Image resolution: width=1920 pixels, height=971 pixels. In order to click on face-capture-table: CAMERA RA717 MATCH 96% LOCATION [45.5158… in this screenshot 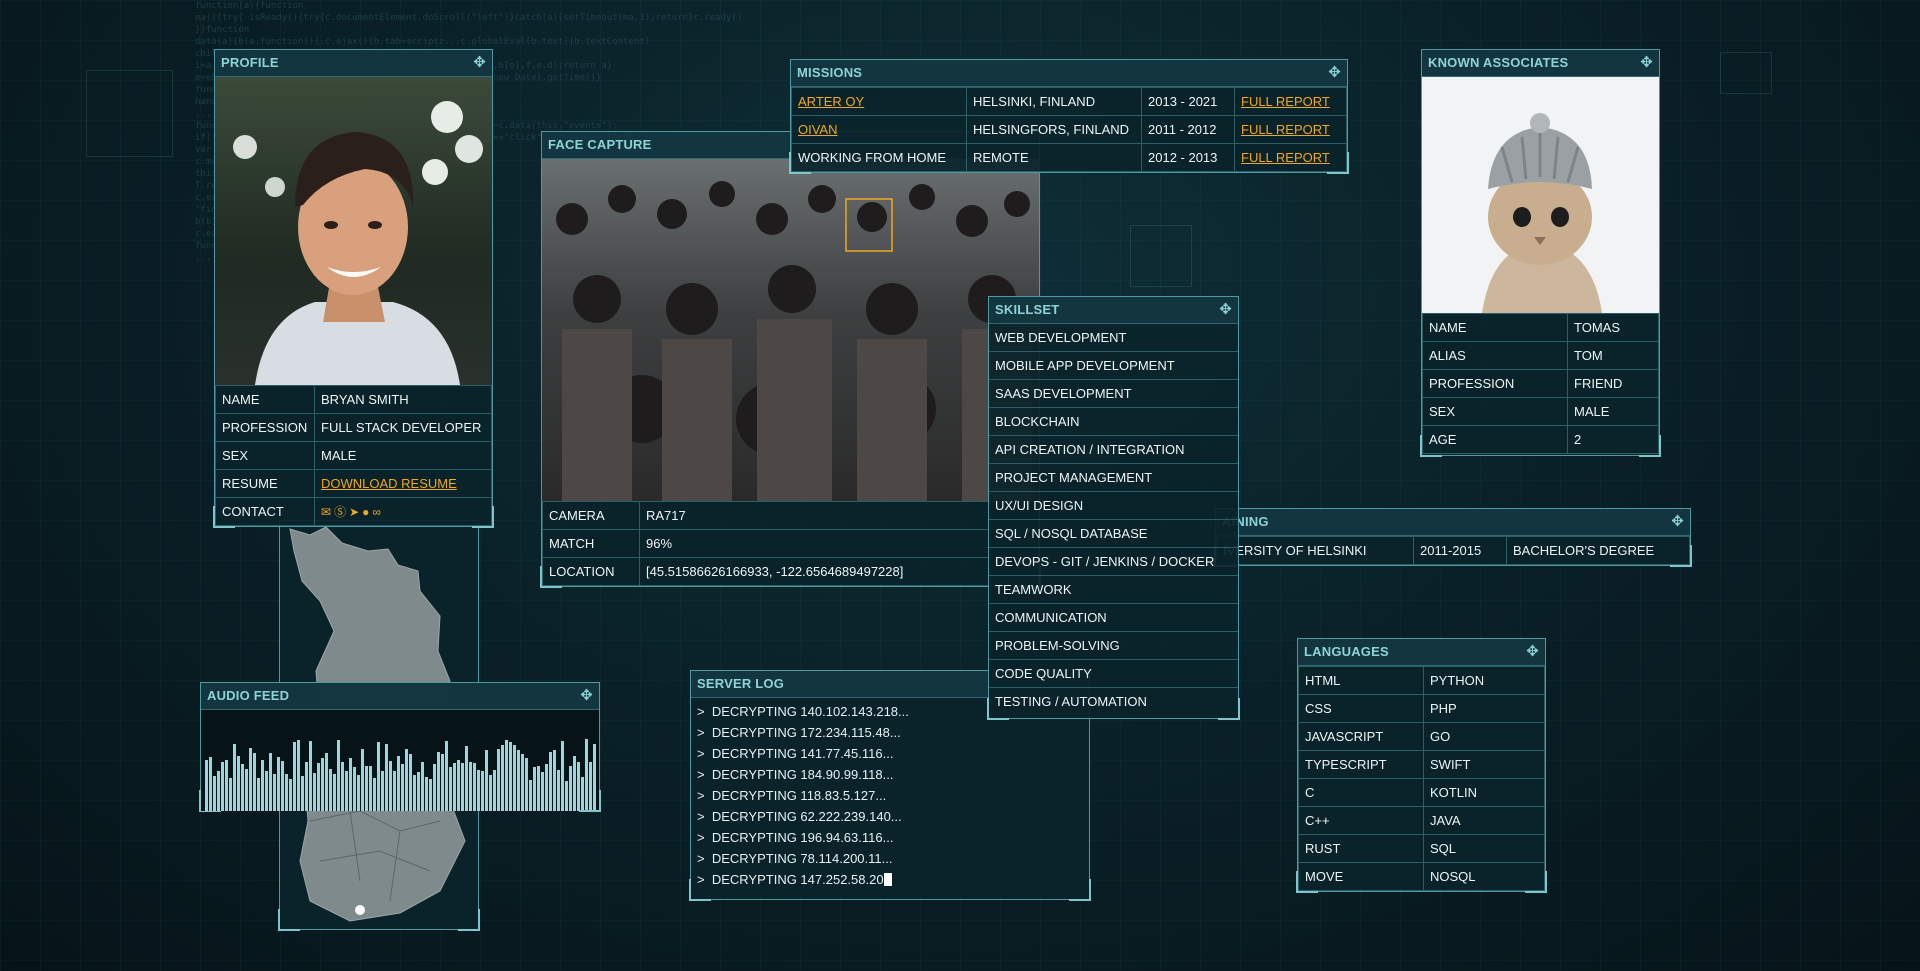, I will do `click(790, 543)`.